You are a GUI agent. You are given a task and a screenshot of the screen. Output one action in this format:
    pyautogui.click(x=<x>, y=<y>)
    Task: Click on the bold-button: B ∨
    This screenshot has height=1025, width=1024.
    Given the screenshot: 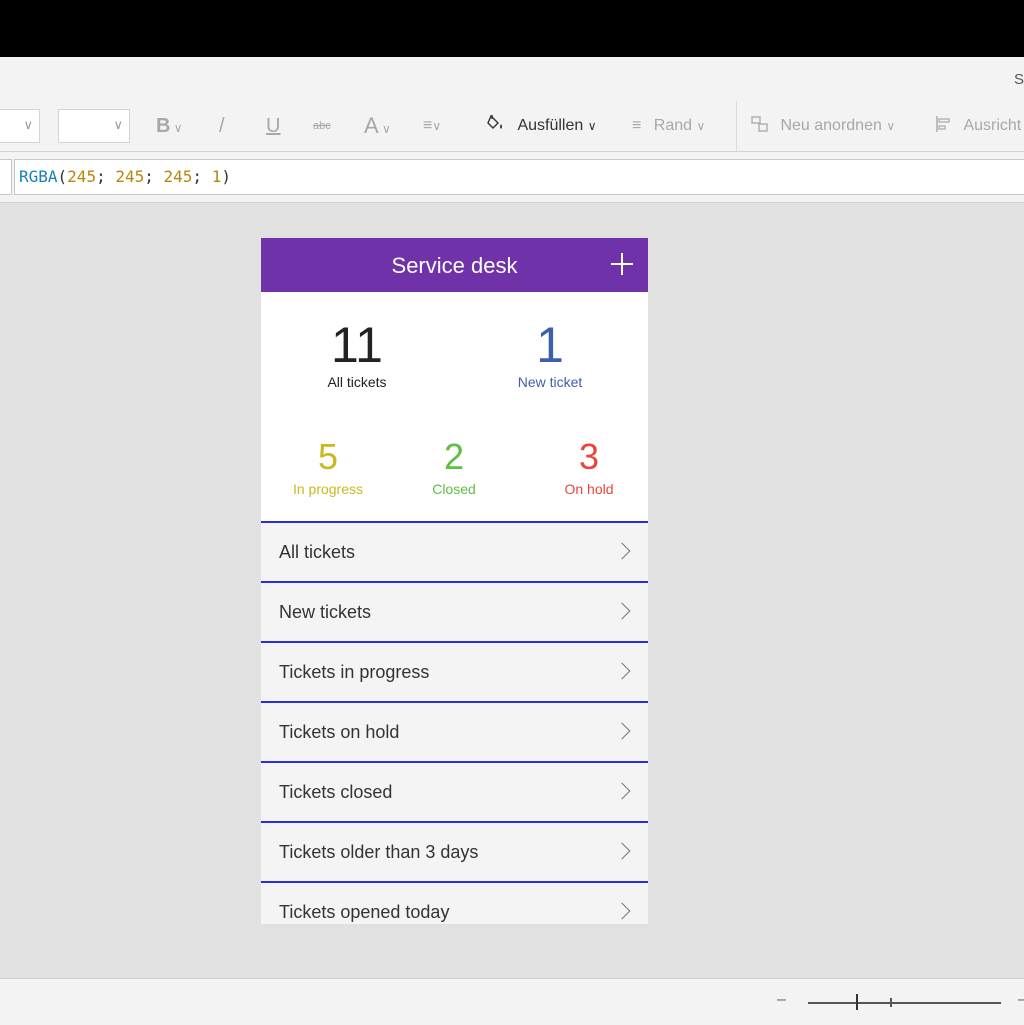 What is the action you would take?
    pyautogui.click(x=169, y=126)
    